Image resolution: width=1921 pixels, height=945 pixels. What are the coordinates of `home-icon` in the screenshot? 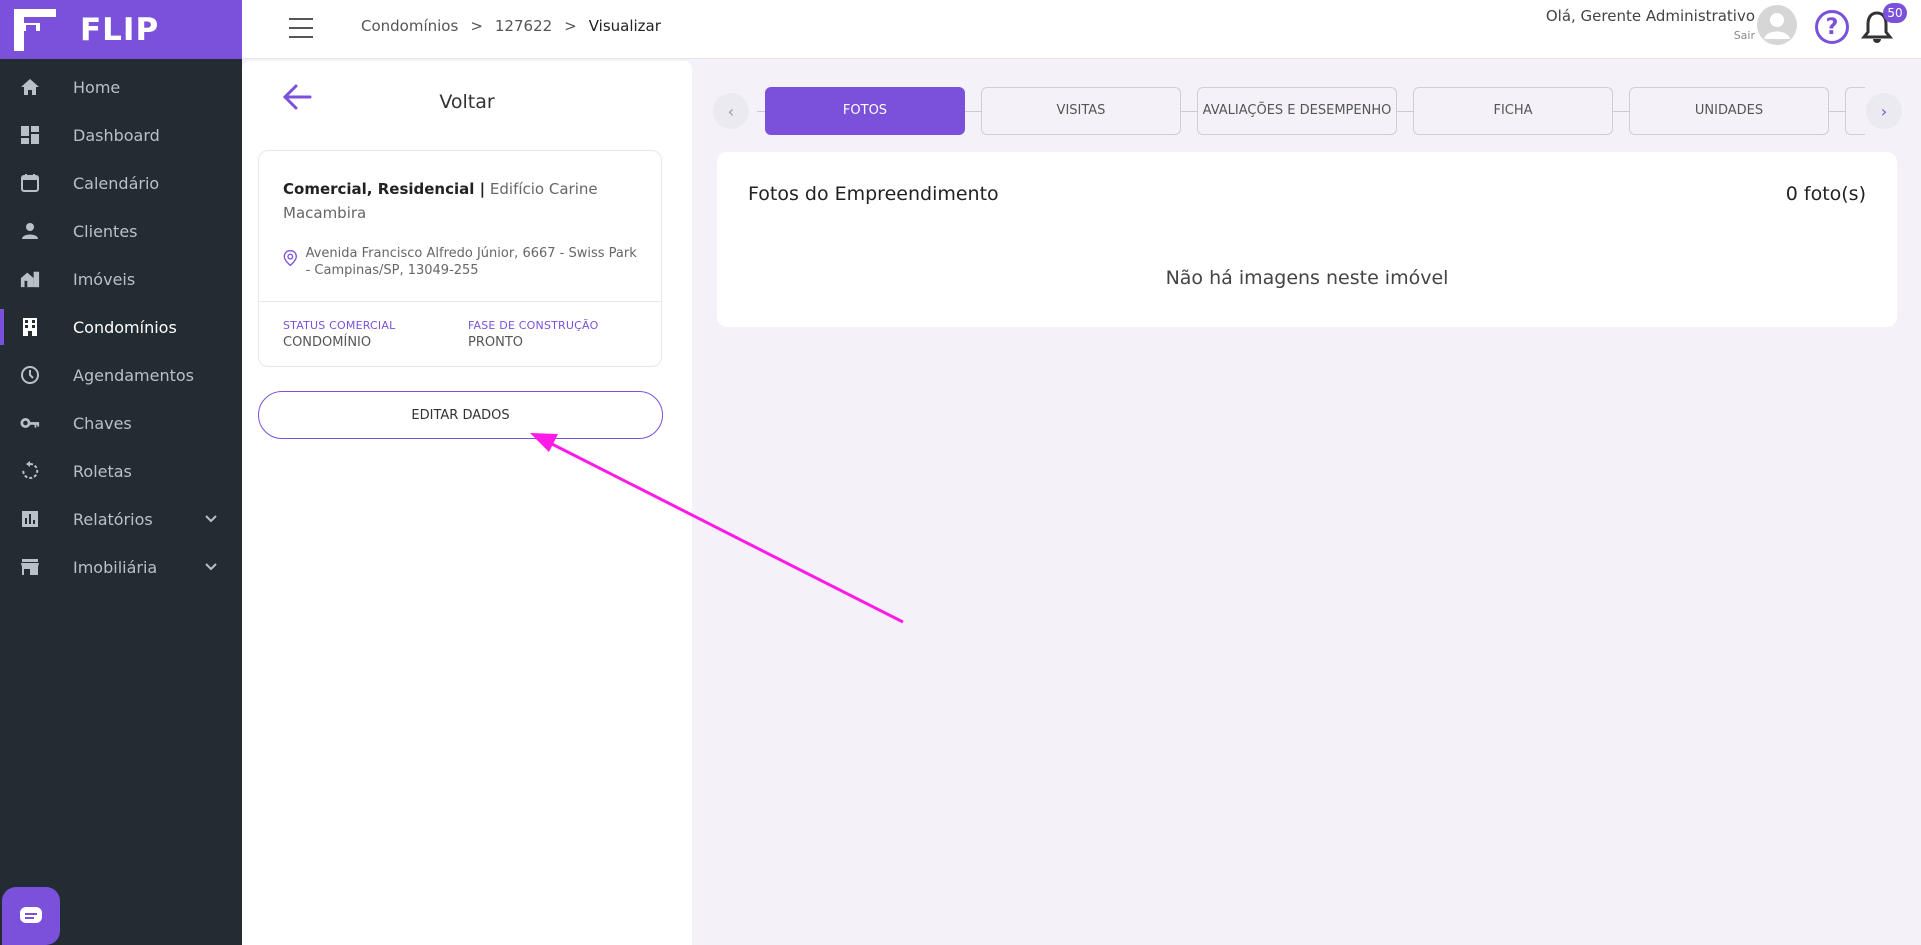 It's located at (30, 87).